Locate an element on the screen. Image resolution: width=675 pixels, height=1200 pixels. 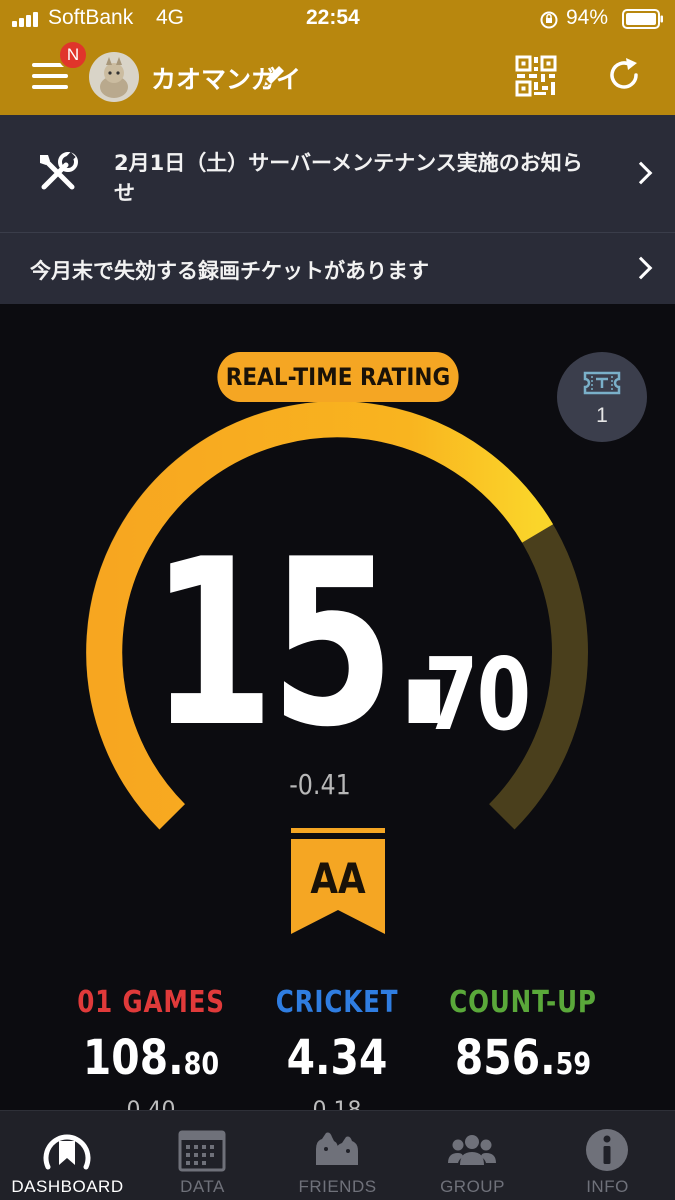
status-bar: SoftBank 4G 22:54 94% is located at coordinates (337, 19).